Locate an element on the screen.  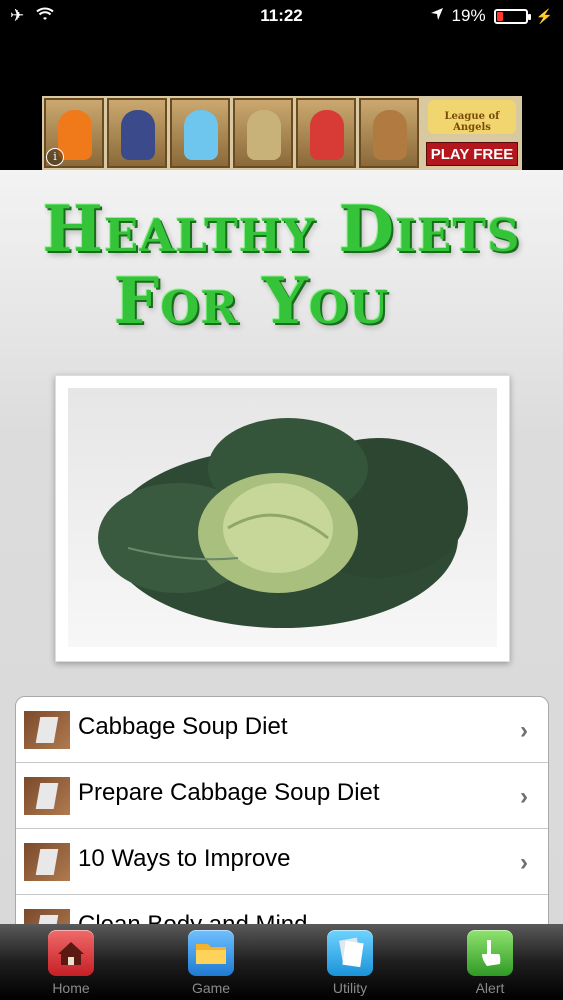
tab-game-label: Game is located at coordinates (211, 988).